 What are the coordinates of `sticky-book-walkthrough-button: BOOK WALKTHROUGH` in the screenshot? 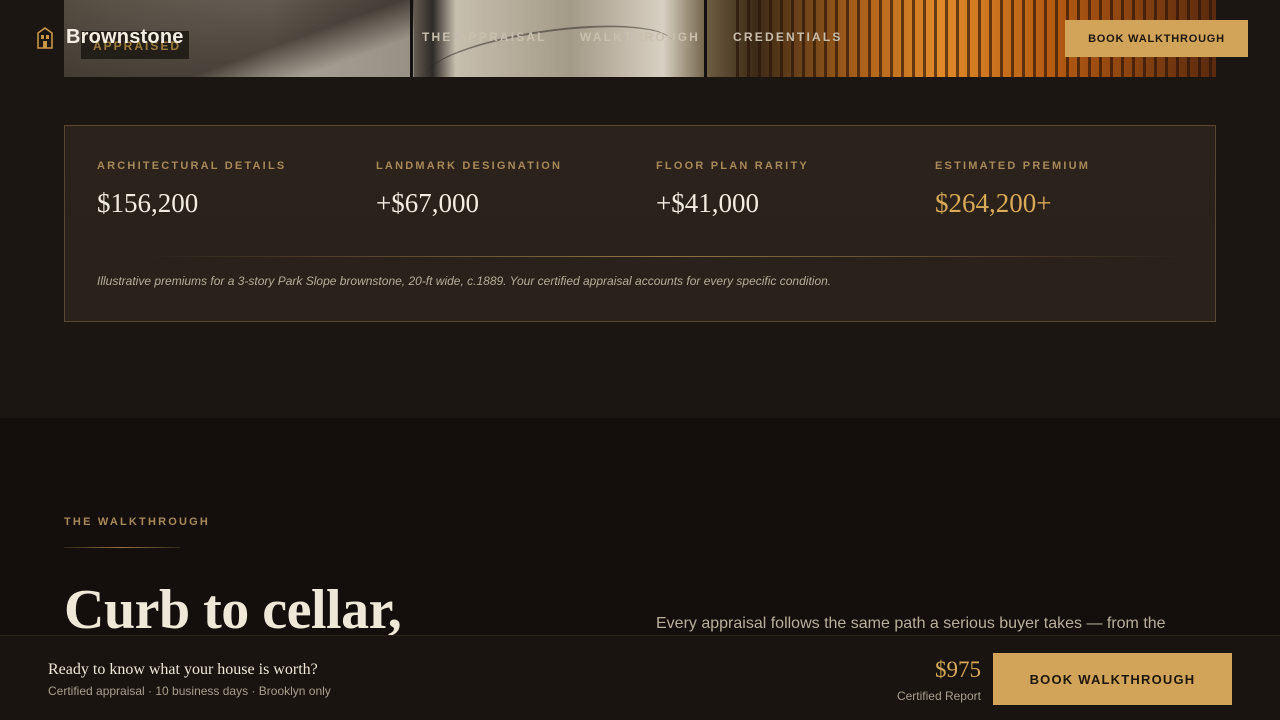 It's located at (1112, 679).